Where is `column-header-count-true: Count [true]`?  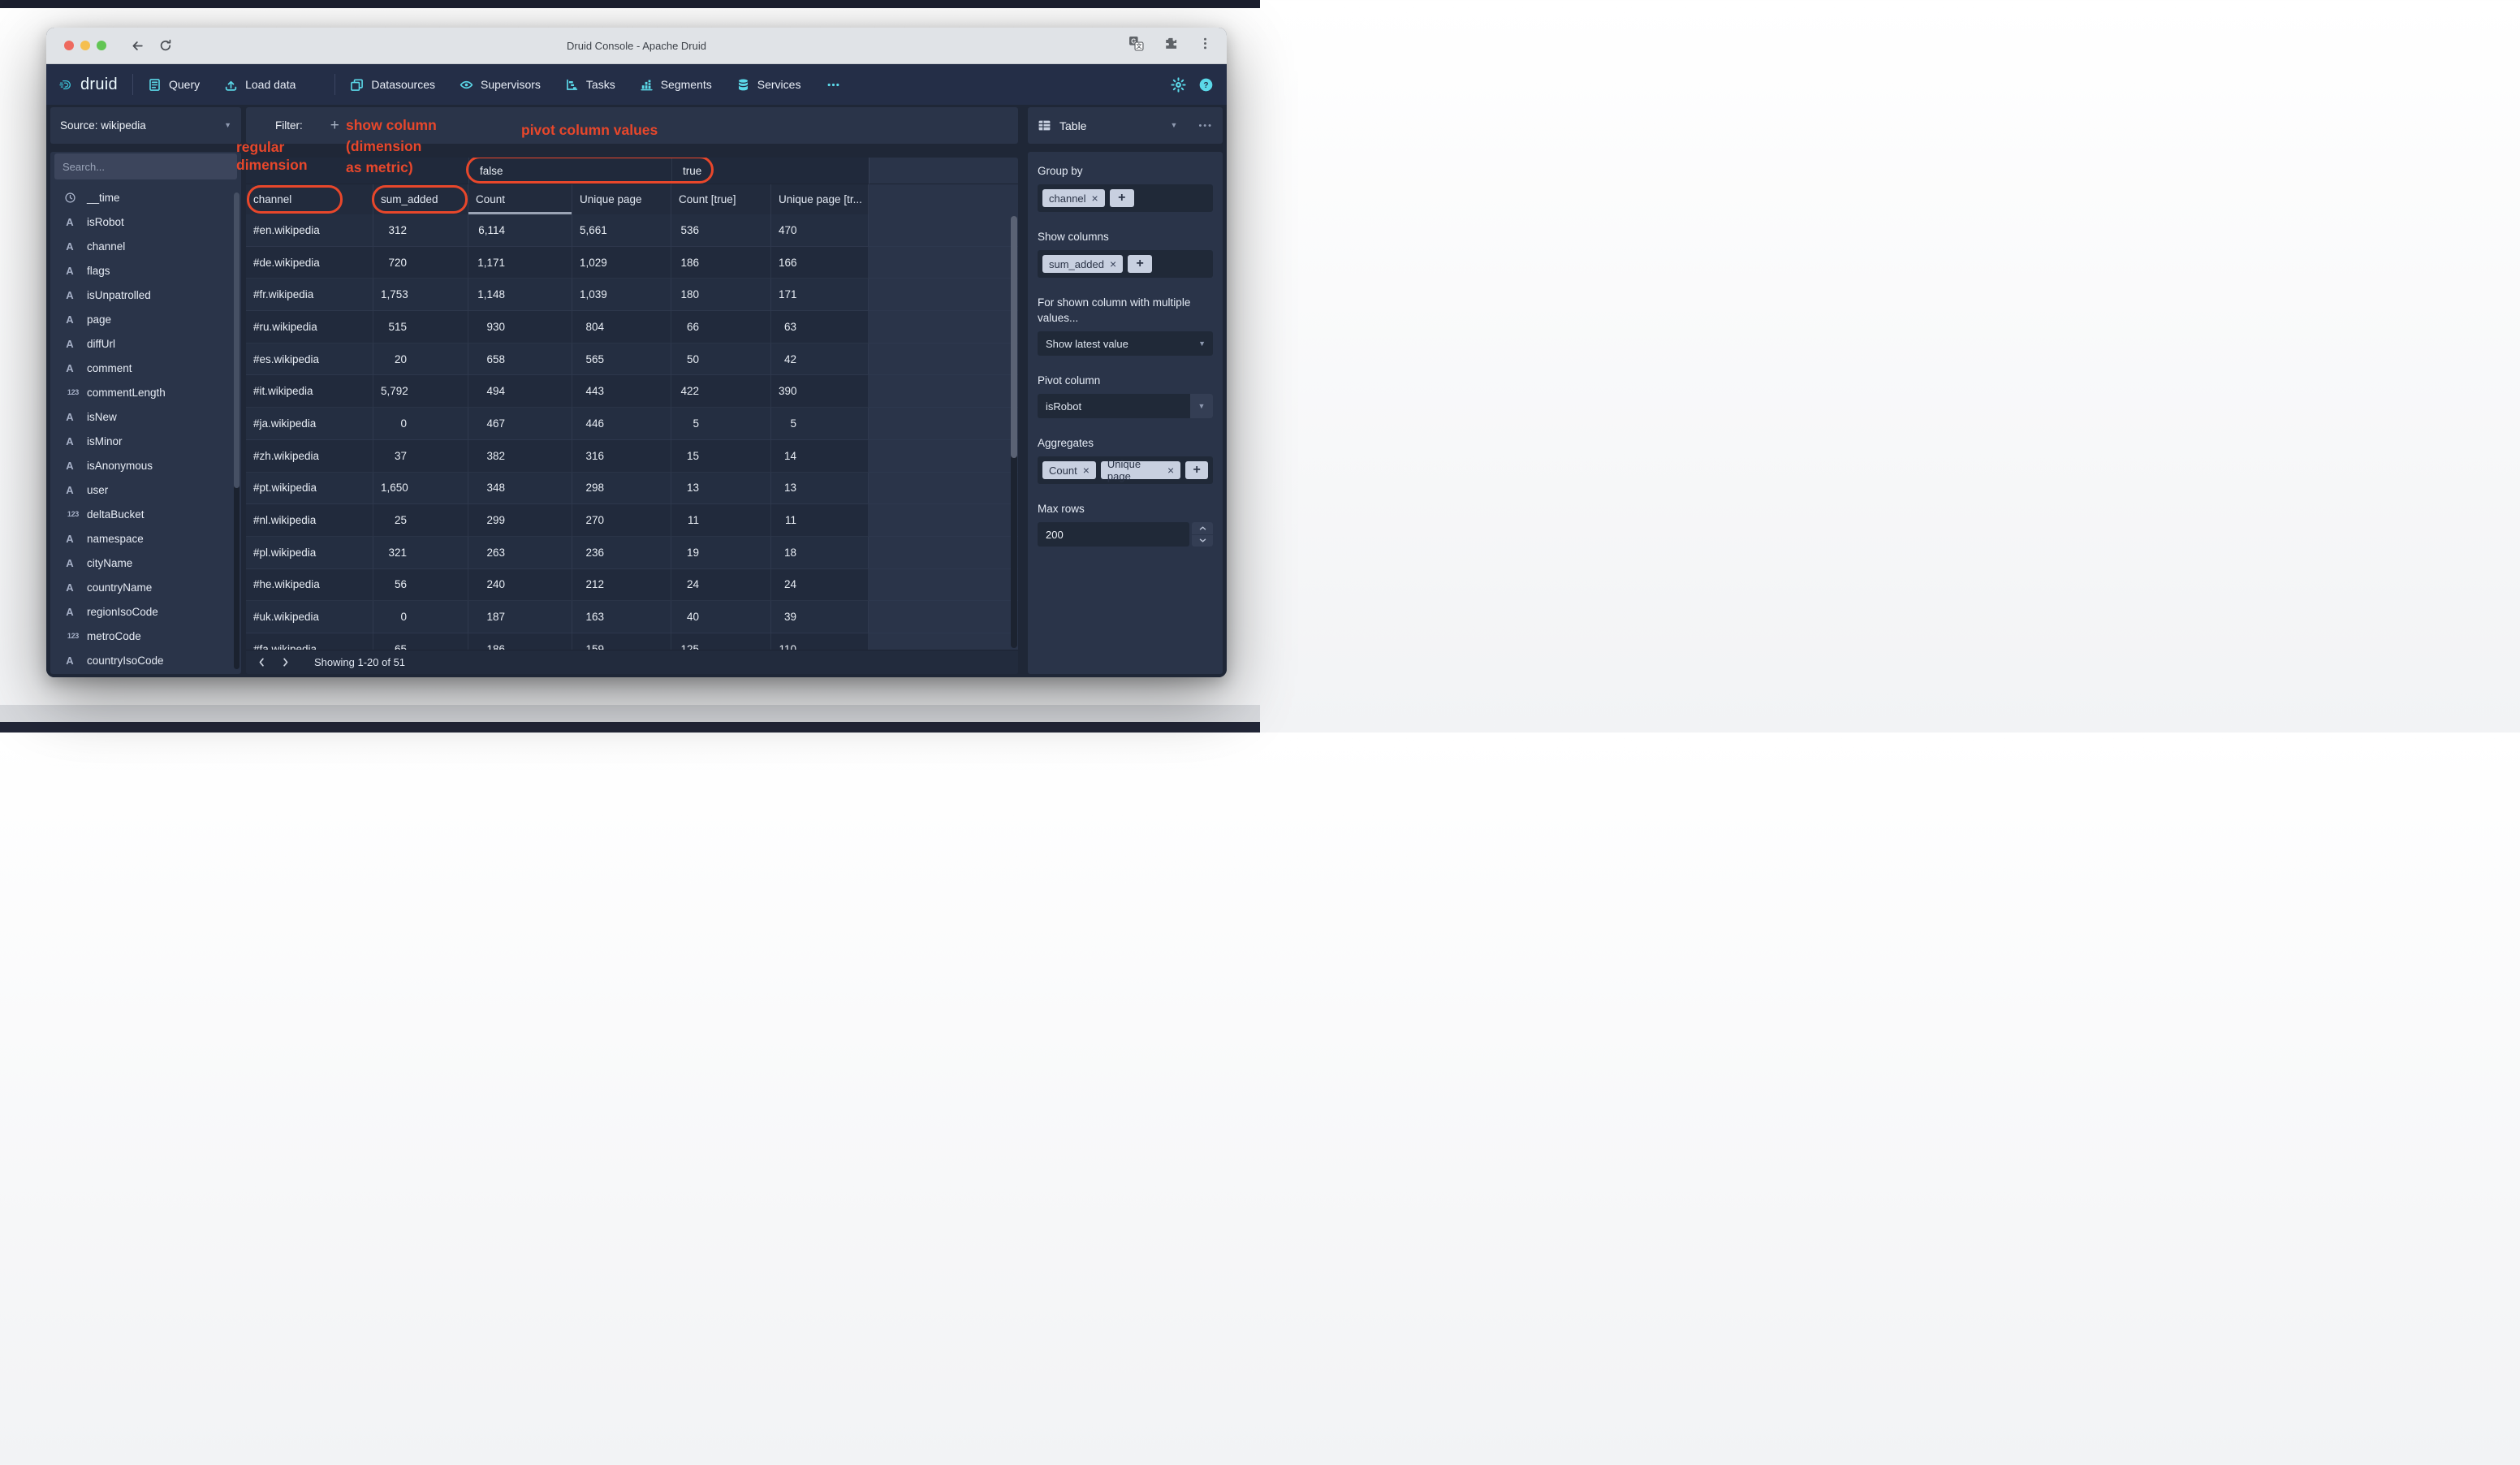
column-header-count-true: Count [true] is located at coordinates (721, 199).